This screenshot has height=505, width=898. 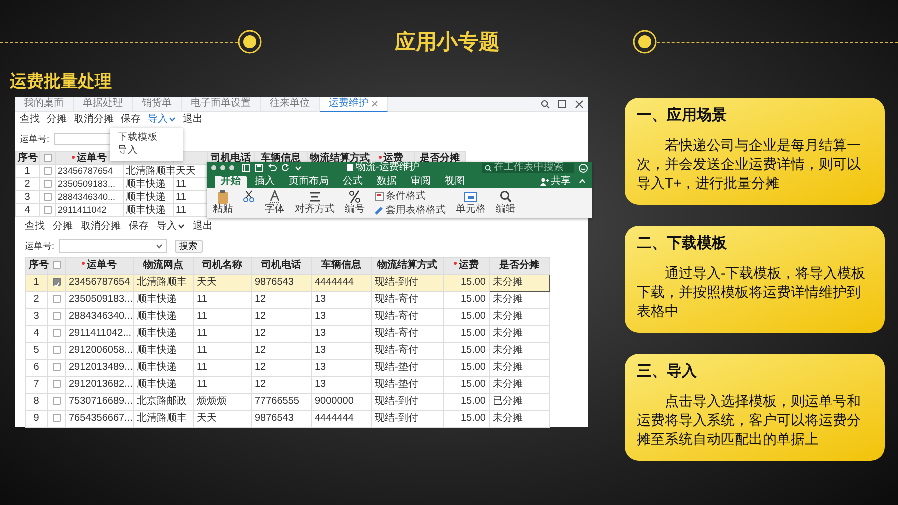 I want to click on share-button: 共享, so click(x=555, y=182).